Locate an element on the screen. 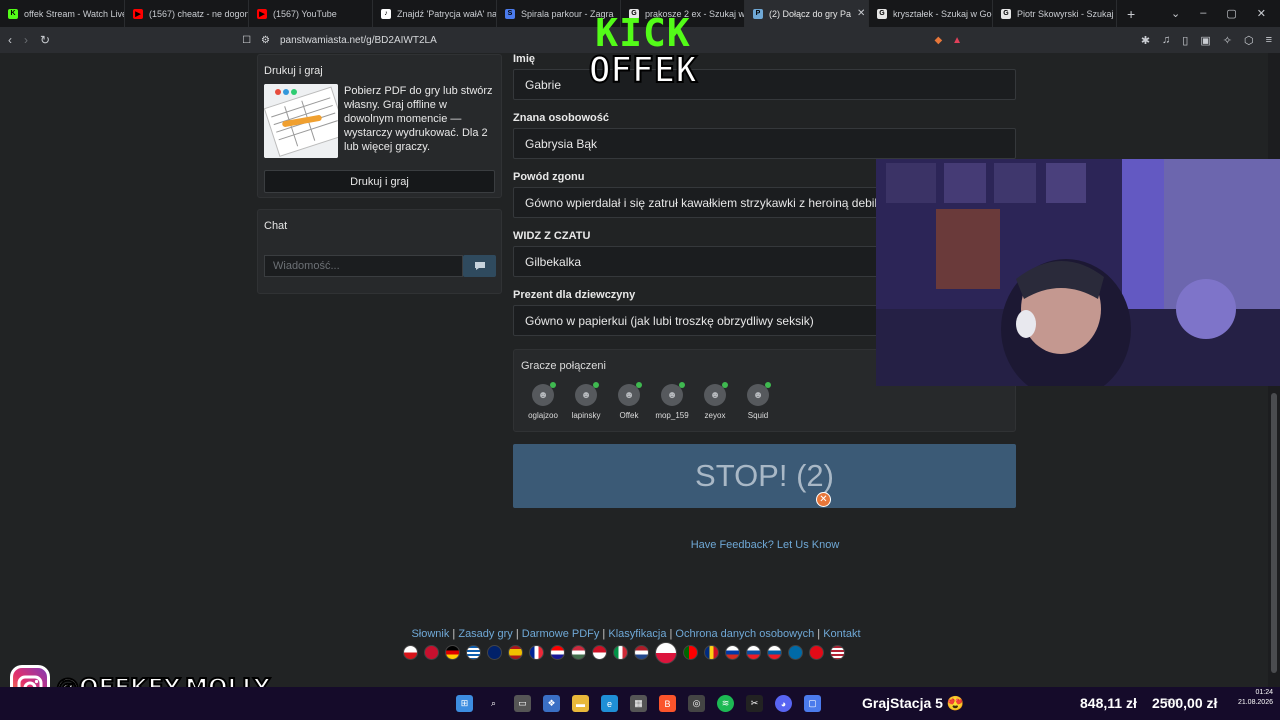 The image size is (1280, 720). footer-link: Ochrona danych osobowych is located at coordinates (744, 634).